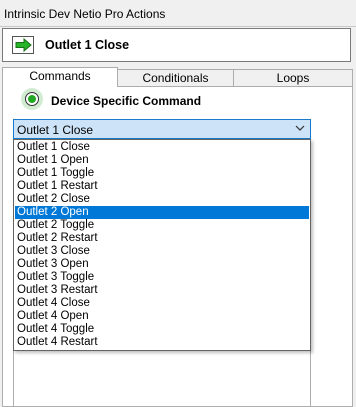 This screenshot has width=356, height=407. I want to click on dropdown-option: Outlet 2 Toggle, so click(162, 225).